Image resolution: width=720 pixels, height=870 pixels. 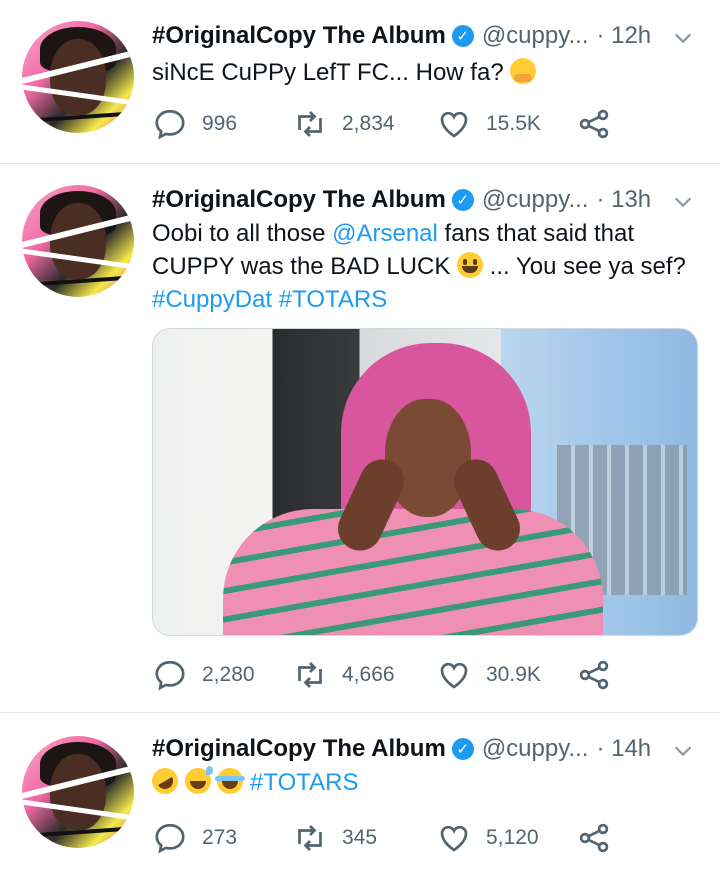 I want to click on tweet-time: · 14h, so click(x=623, y=749).